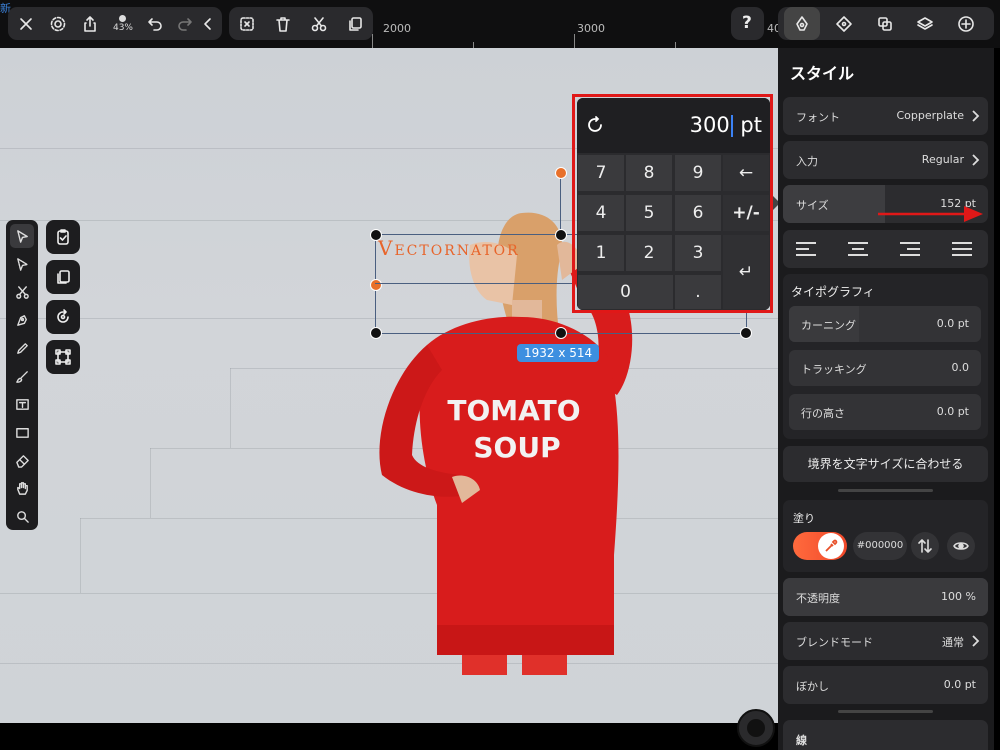  I want to click on tab-add, so click(966, 23).